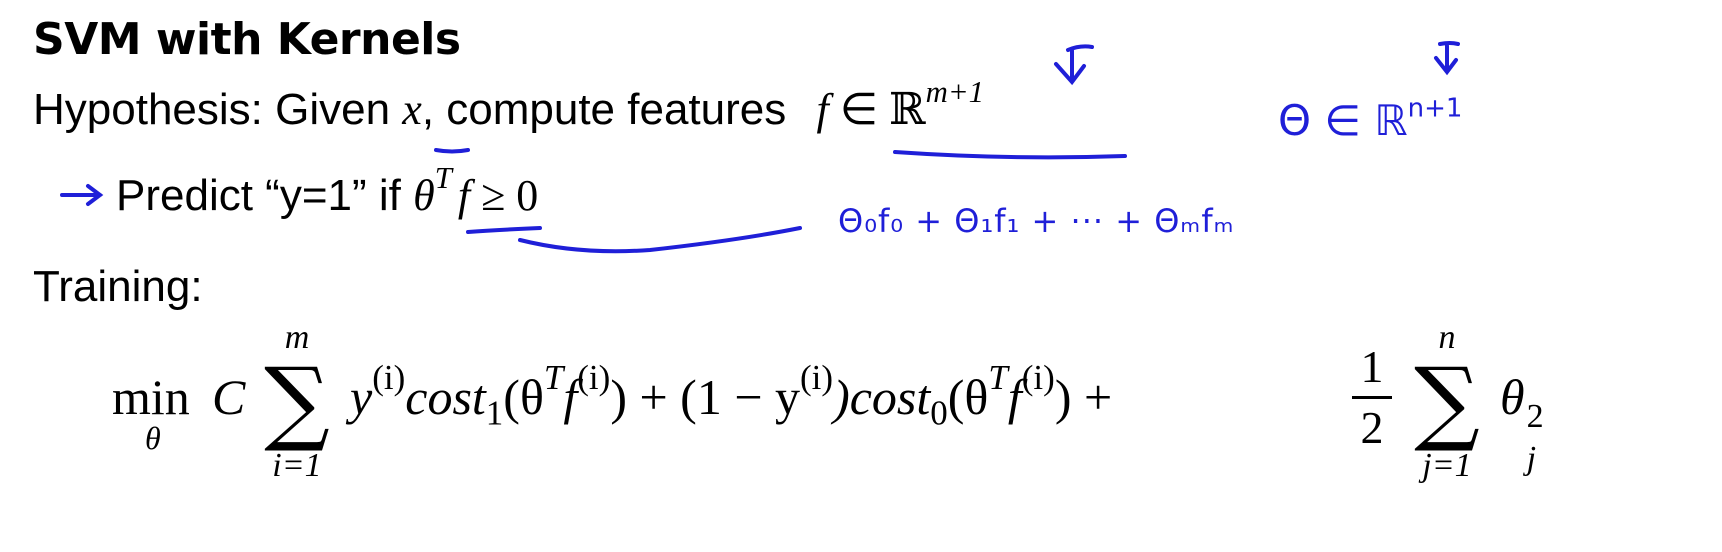  What do you see at coordinates (660, 240) in the screenshot?
I see `sweep-line` at bounding box center [660, 240].